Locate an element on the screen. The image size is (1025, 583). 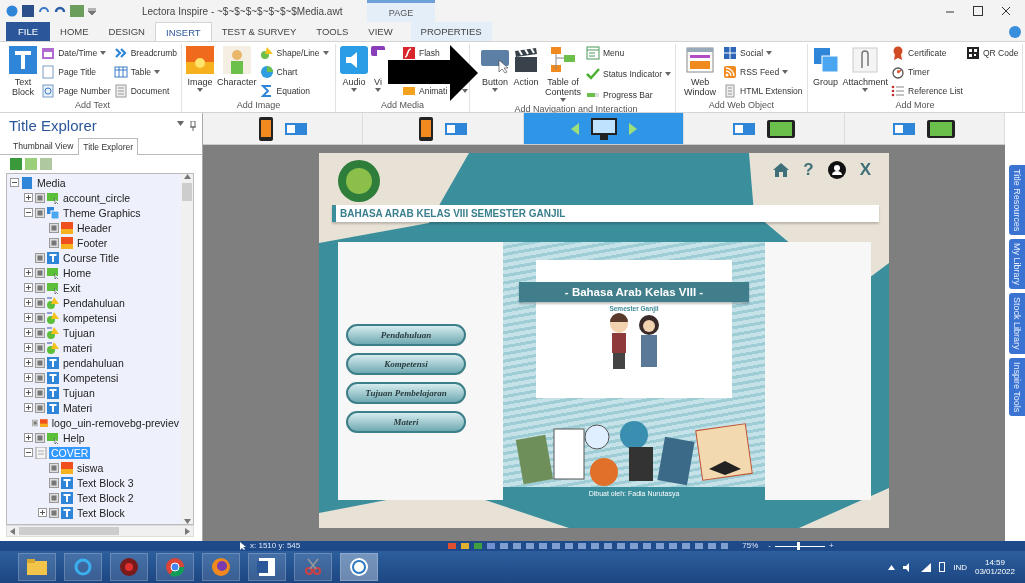
ribbon-button: Menu is located at coordinates (629, 52).